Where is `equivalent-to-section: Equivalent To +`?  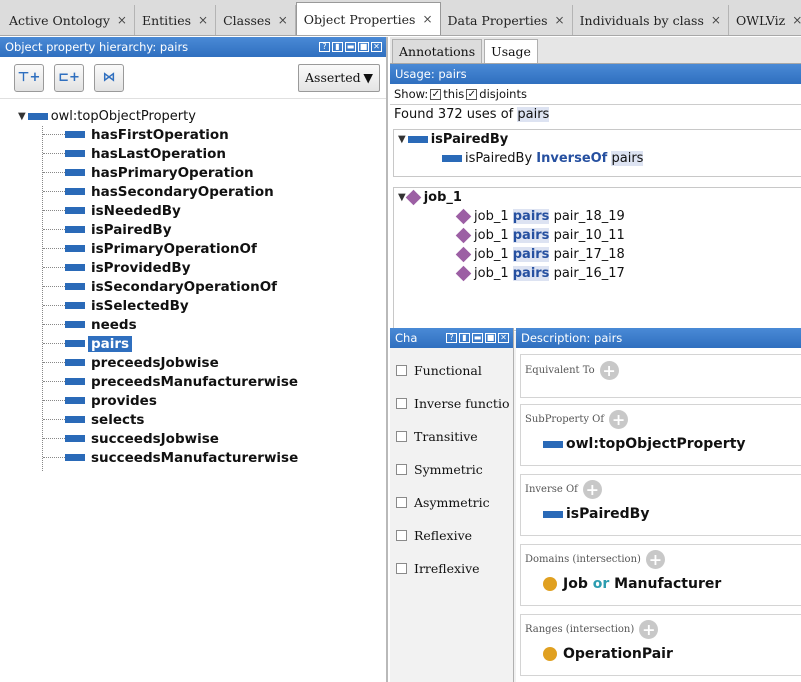
equivalent-to-section: Equivalent To + is located at coordinates (660, 376).